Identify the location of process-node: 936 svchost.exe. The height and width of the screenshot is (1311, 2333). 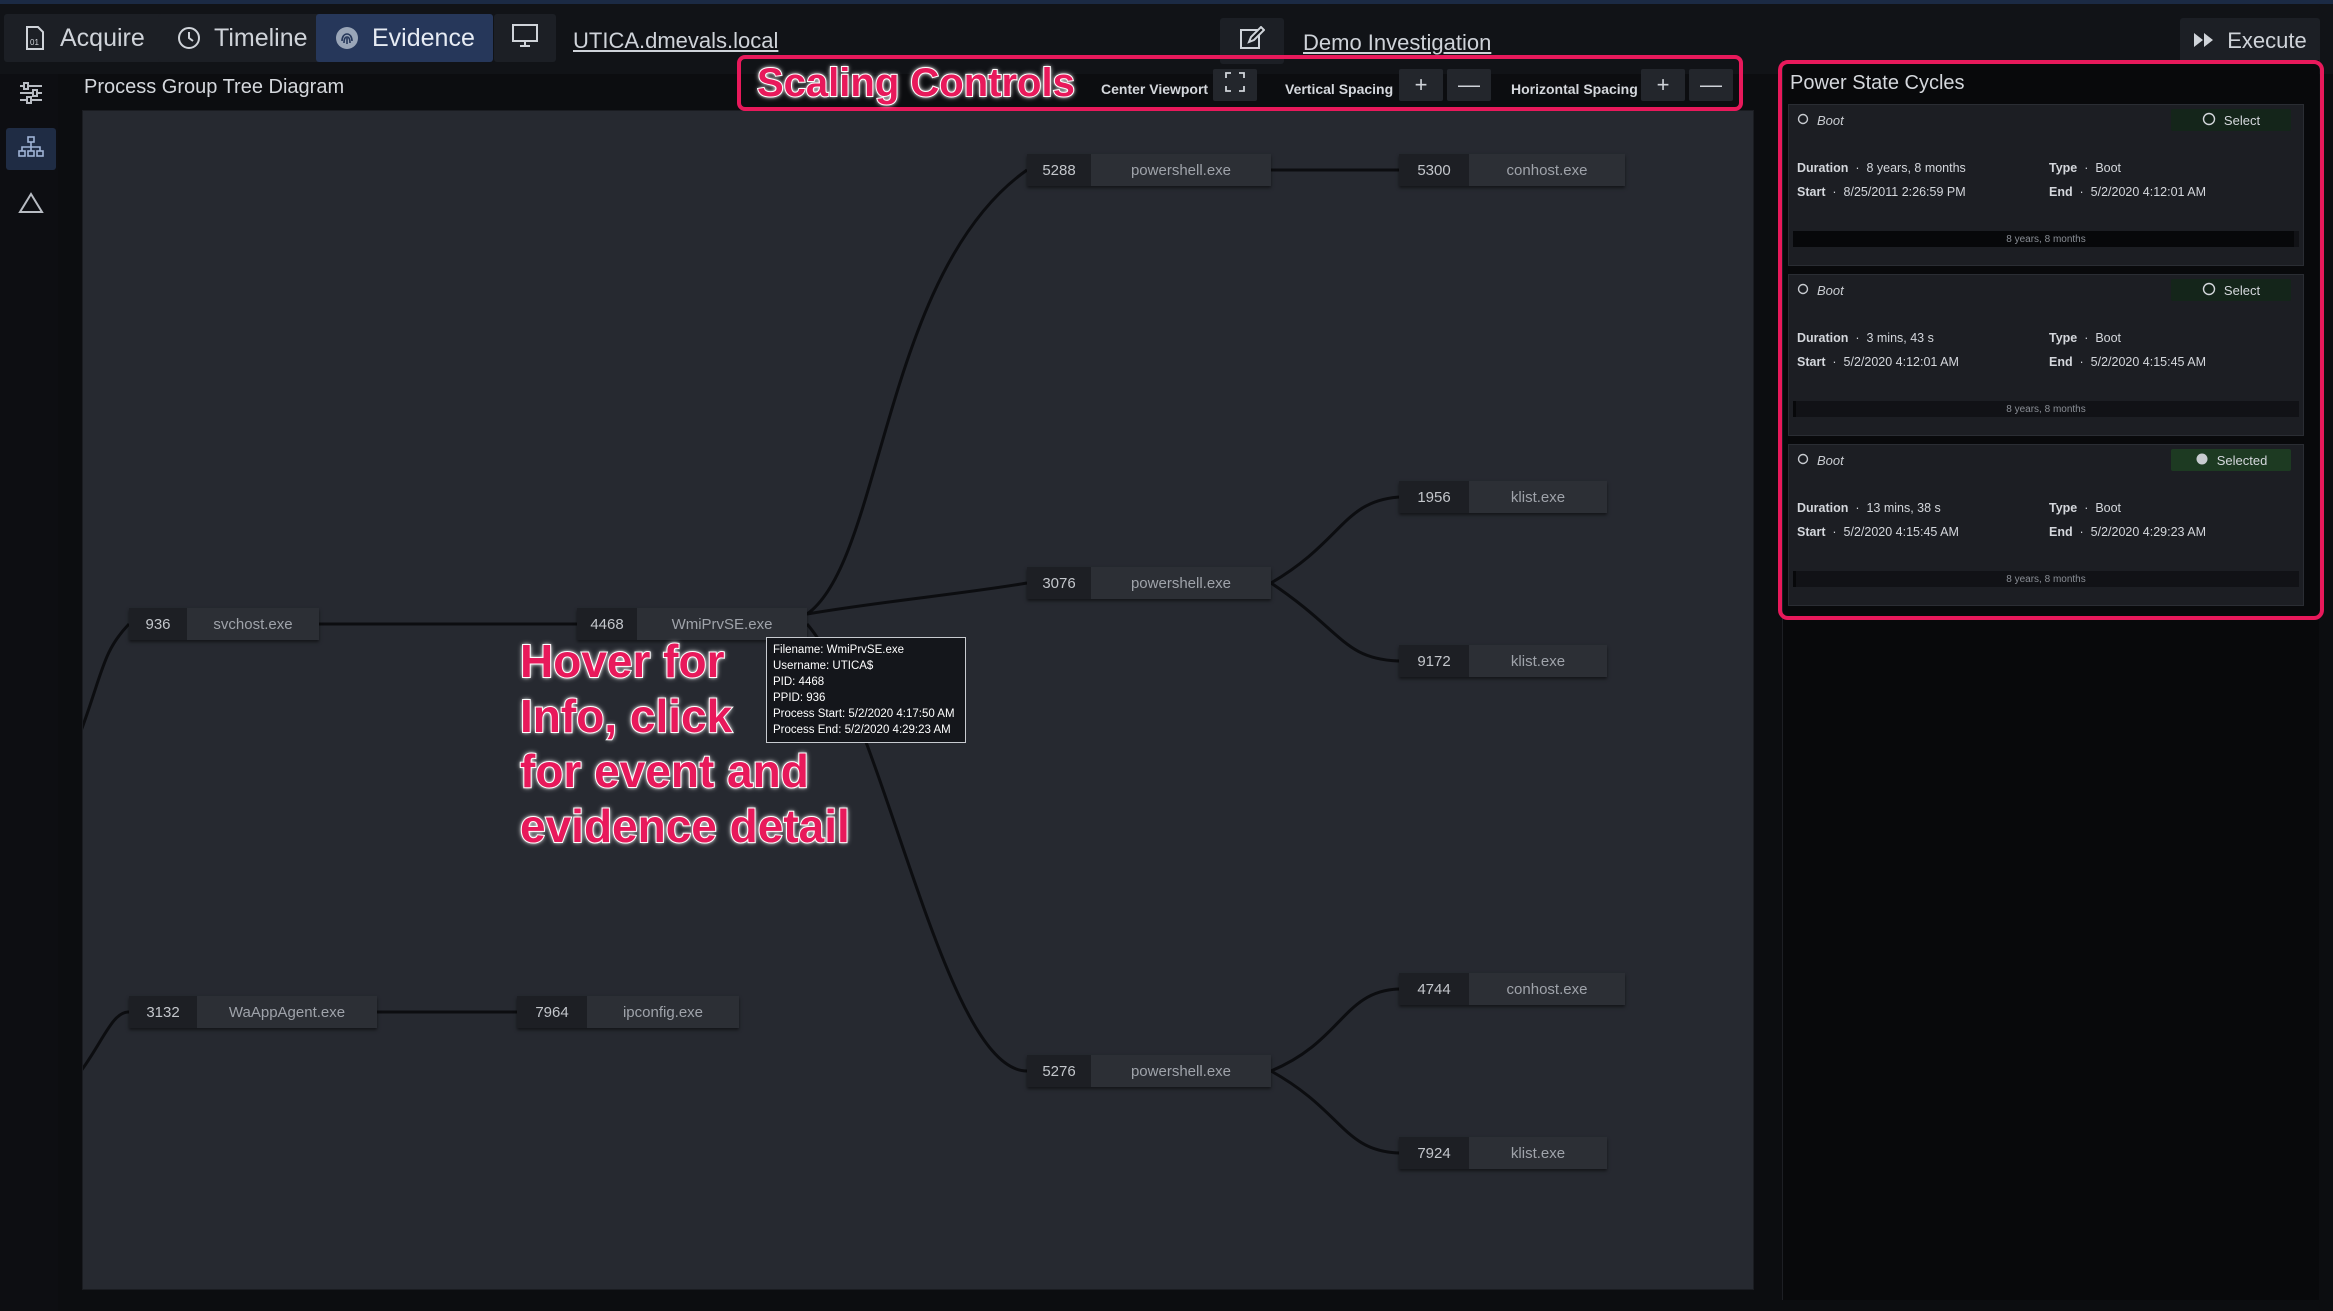
(224, 624).